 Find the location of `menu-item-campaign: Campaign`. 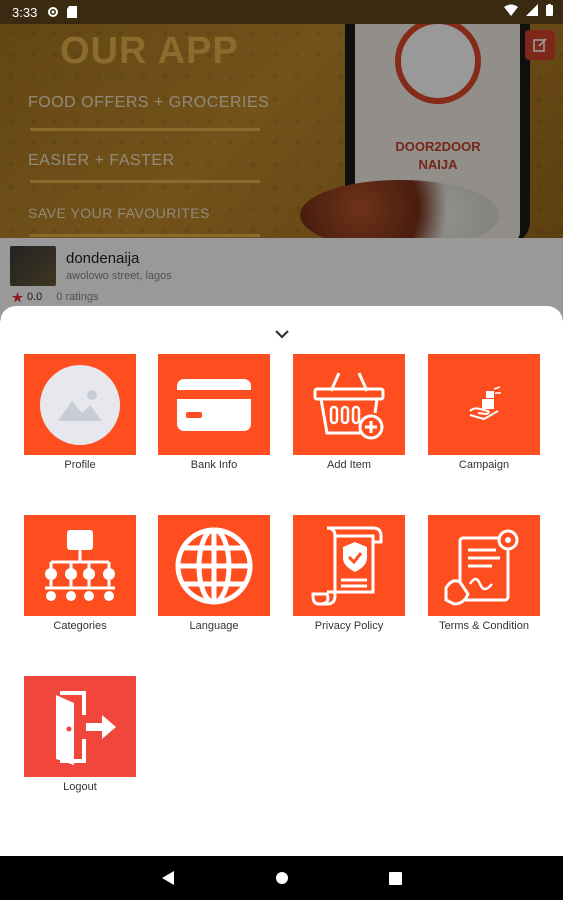

menu-item-campaign: Campaign is located at coordinates (484, 412).